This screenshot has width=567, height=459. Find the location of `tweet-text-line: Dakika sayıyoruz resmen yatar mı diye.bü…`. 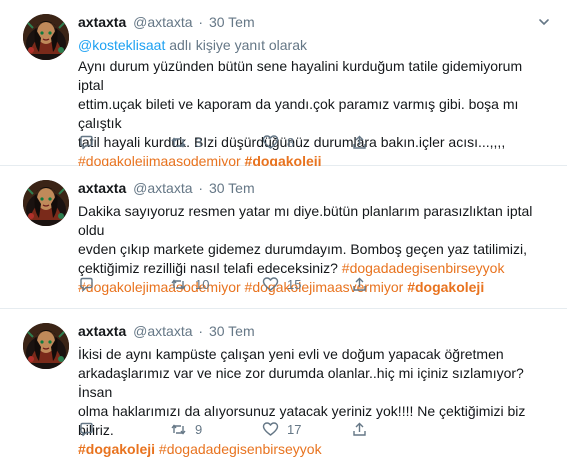

tweet-text-line: Dakika sayıyoruz resmen yatar mı diye.bü… is located at coordinates (305, 220).